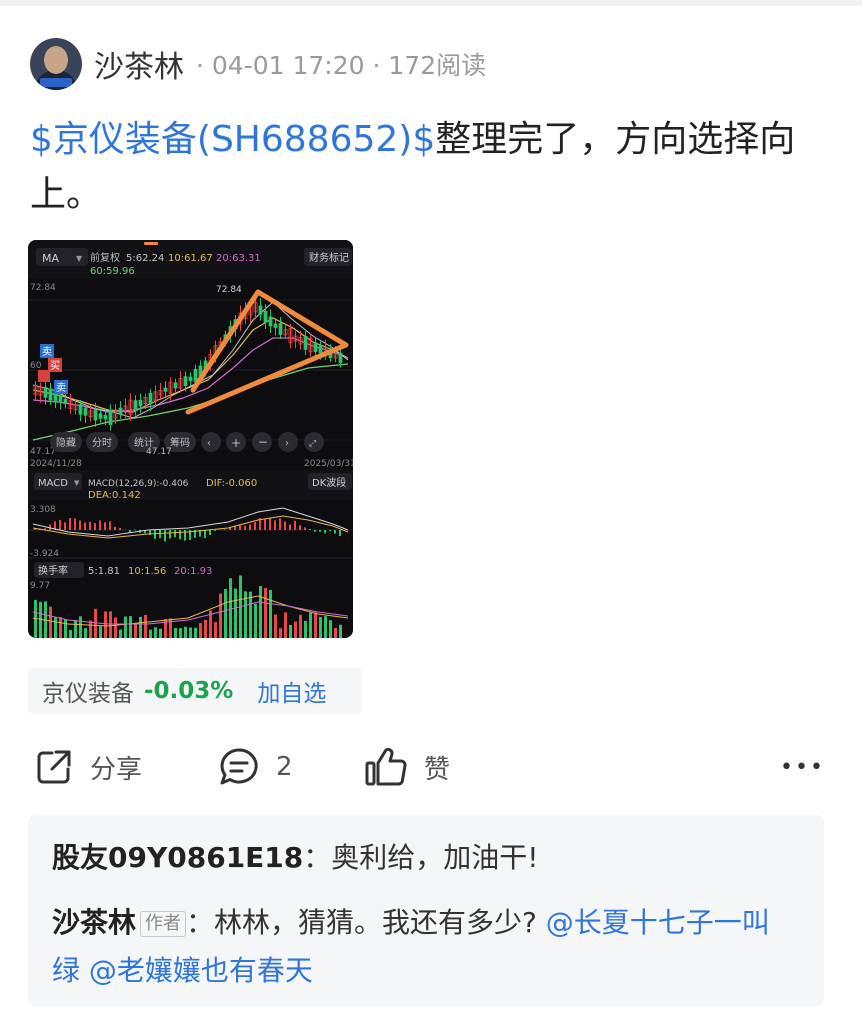 This screenshot has width=862, height=1024. I want to click on share-button: 分享, so click(88, 767).